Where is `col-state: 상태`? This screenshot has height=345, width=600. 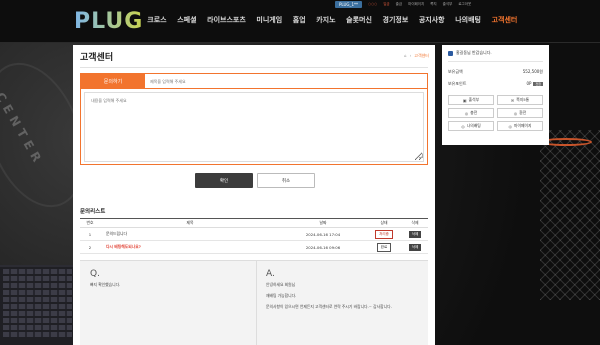 col-state: 상태 is located at coordinates (384, 222).